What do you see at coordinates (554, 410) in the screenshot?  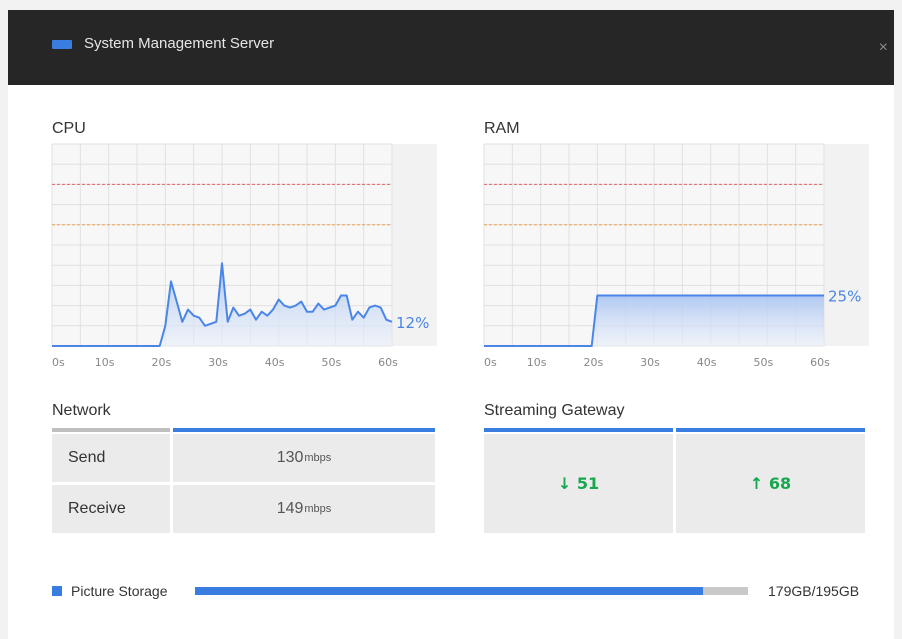 I see `gateway-title: Streaming Gateway` at bounding box center [554, 410].